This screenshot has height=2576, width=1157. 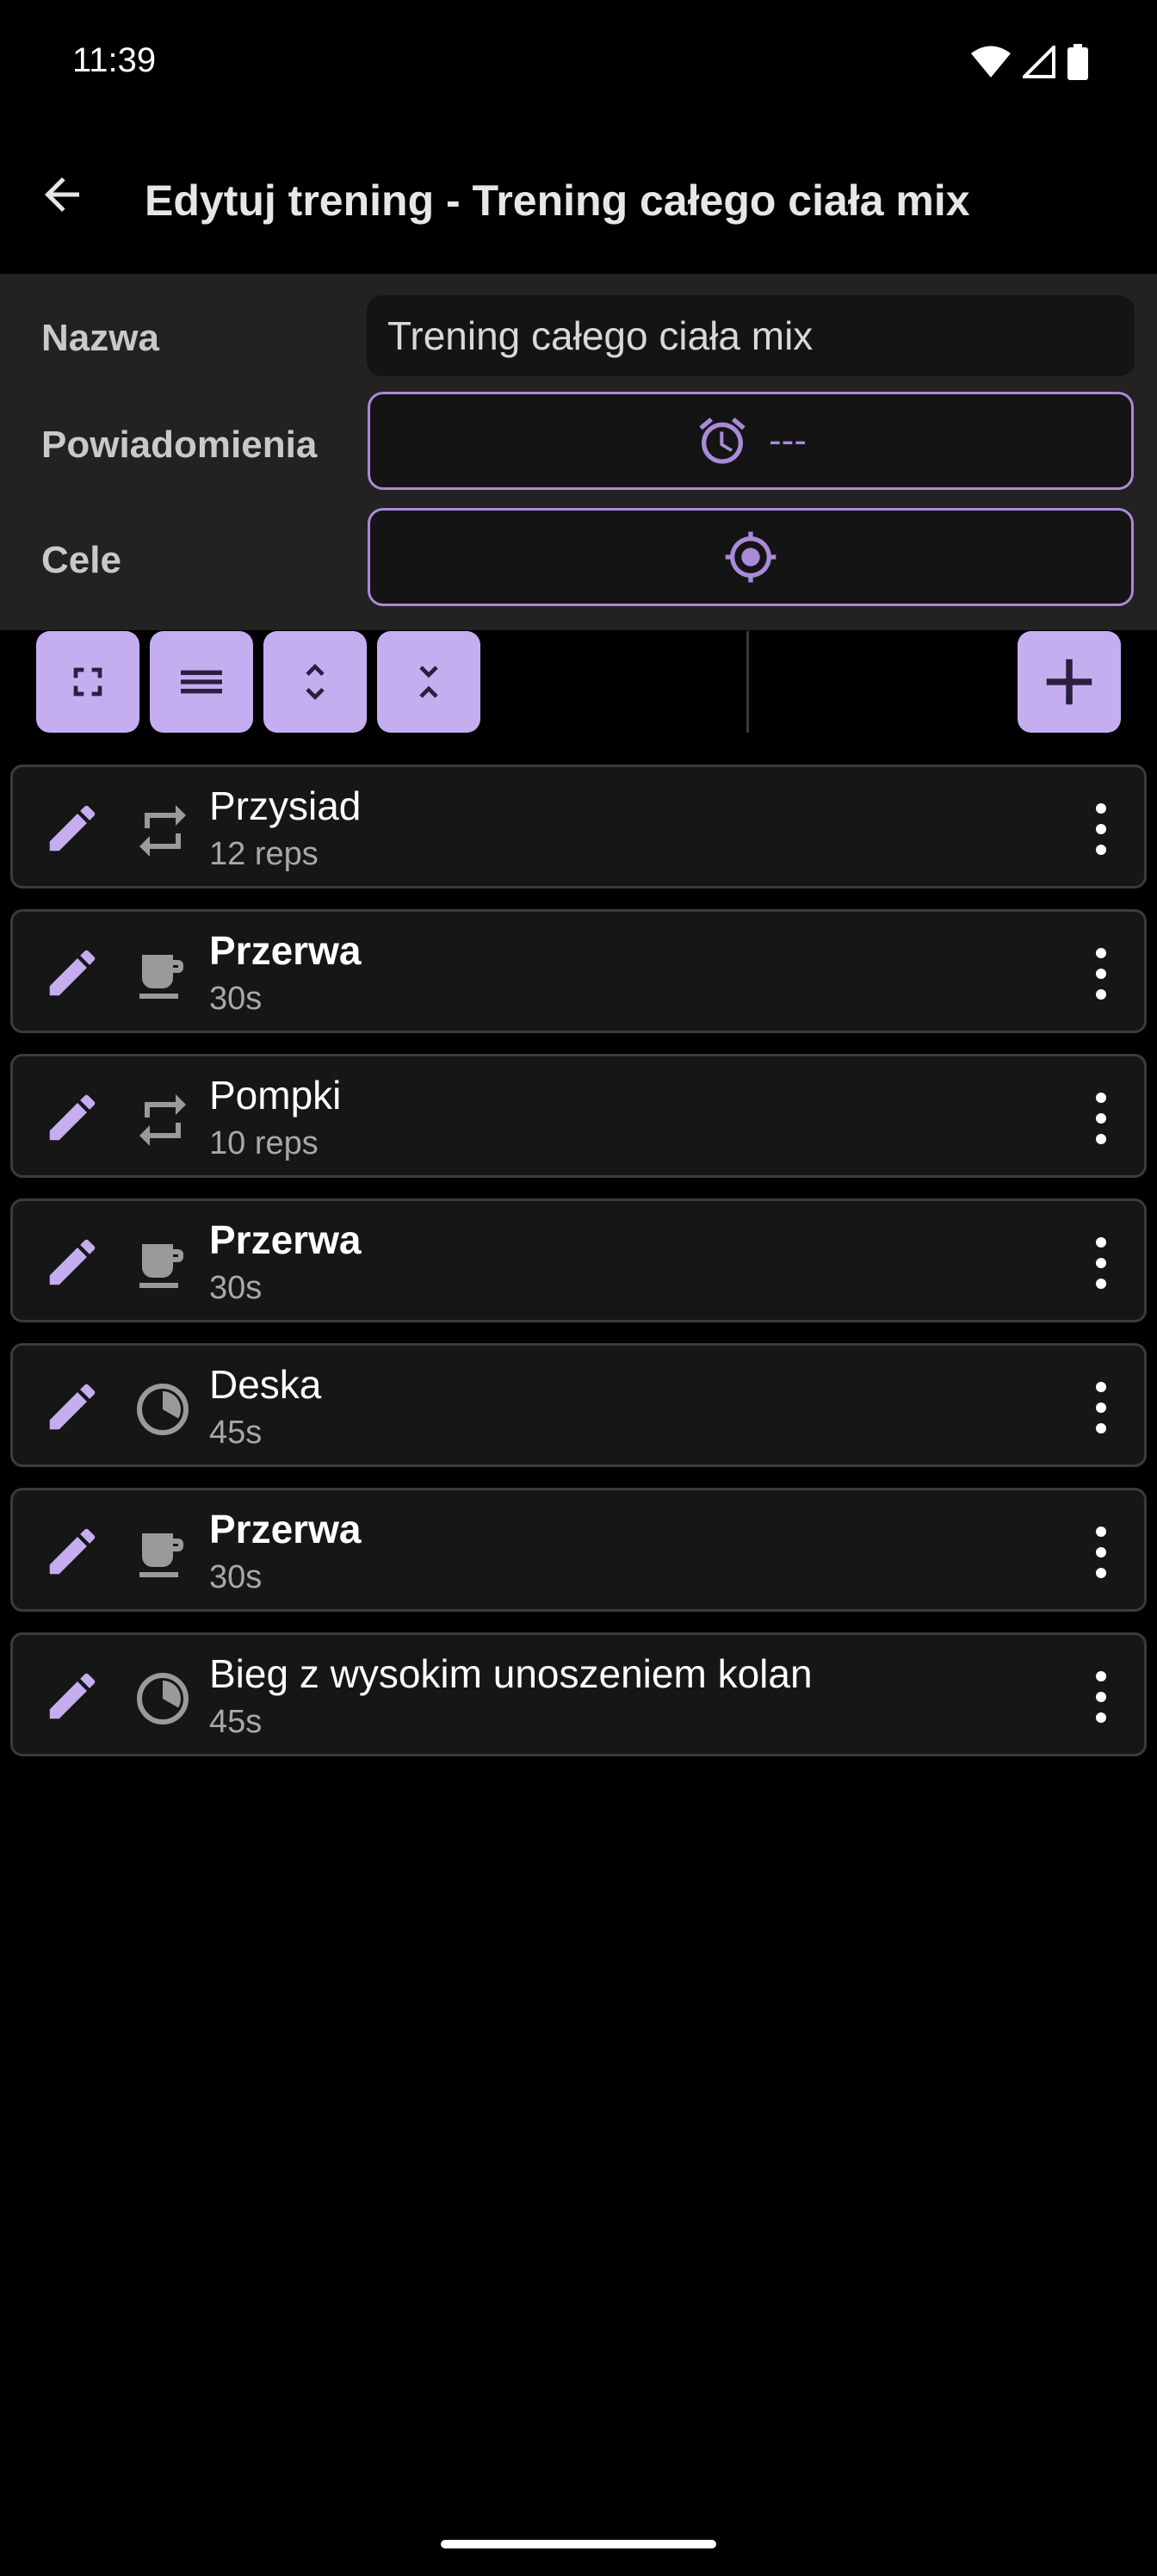 I want to click on status-icons, so click(x=1029, y=62).